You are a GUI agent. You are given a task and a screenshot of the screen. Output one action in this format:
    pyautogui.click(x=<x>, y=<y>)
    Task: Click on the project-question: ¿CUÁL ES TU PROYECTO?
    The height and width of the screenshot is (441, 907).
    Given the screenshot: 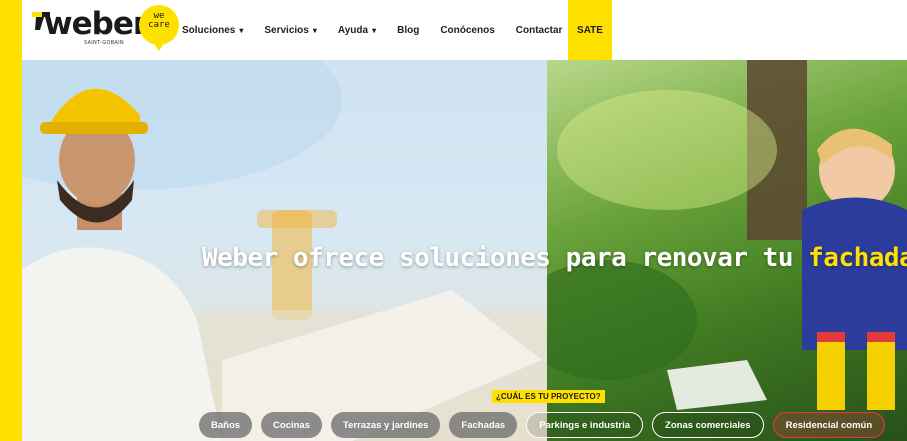 What is the action you would take?
    pyautogui.click(x=548, y=396)
    